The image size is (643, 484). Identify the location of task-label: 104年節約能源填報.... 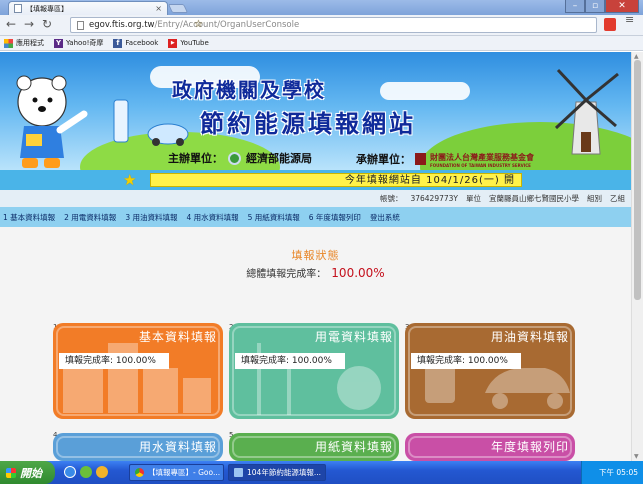
(284, 472).